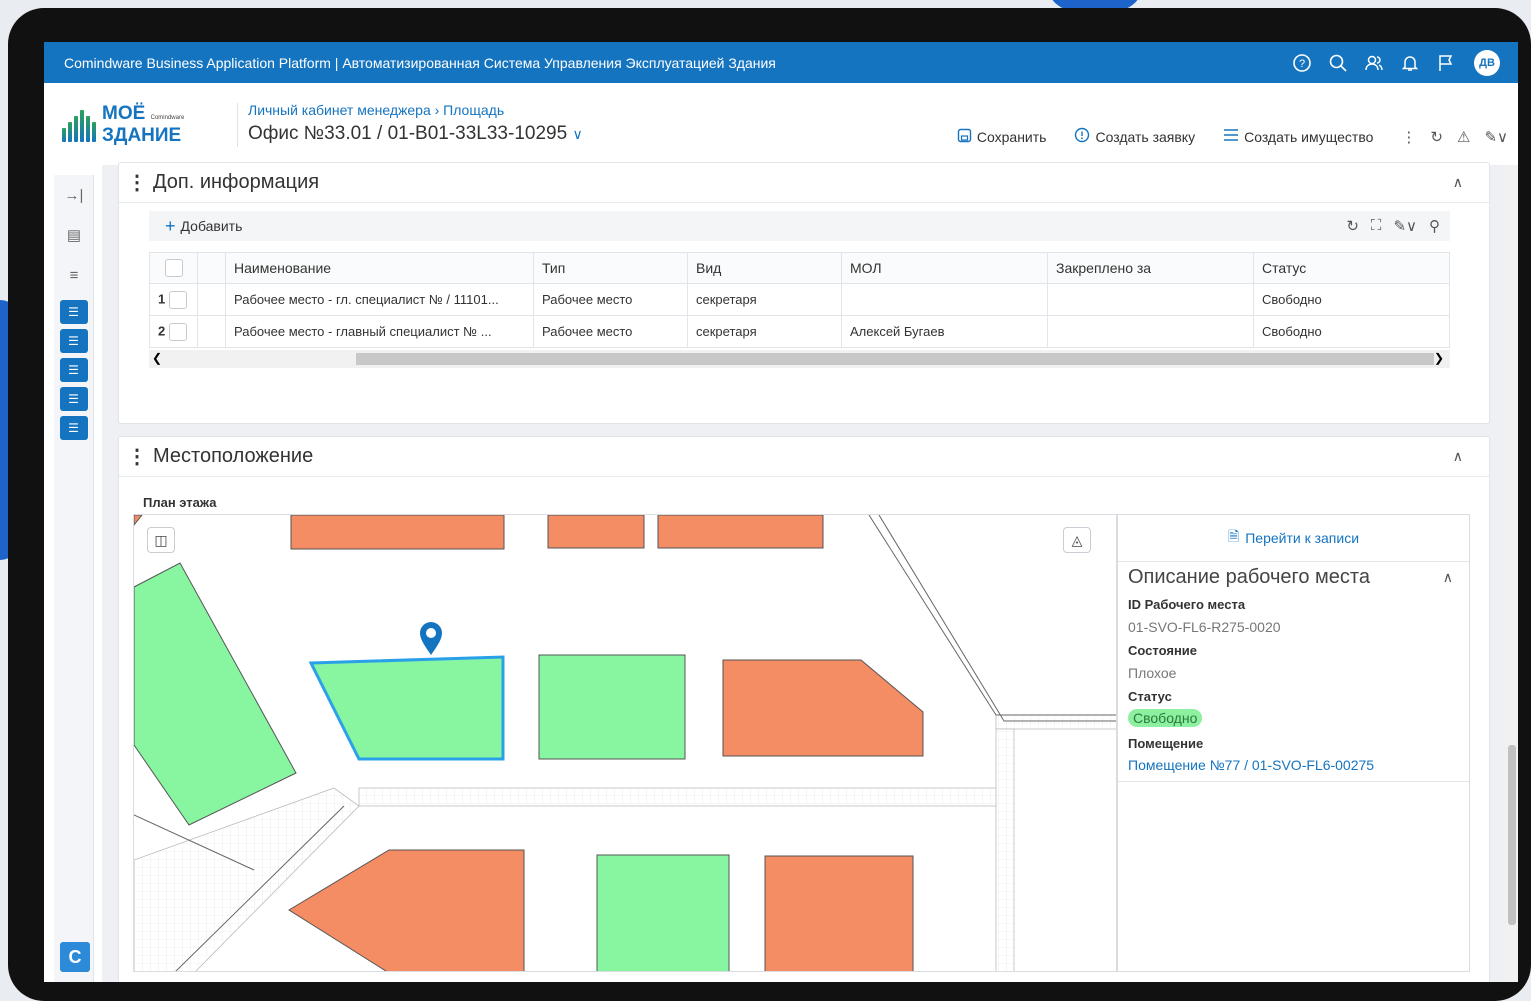 This screenshot has width=1531, height=1001. What do you see at coordinates (799, 226) in the screenshot?
I see `grid-toolbar: + Добавить ↻ ⛶ ✎∨ ⚲` at bounding box center [799, 226].